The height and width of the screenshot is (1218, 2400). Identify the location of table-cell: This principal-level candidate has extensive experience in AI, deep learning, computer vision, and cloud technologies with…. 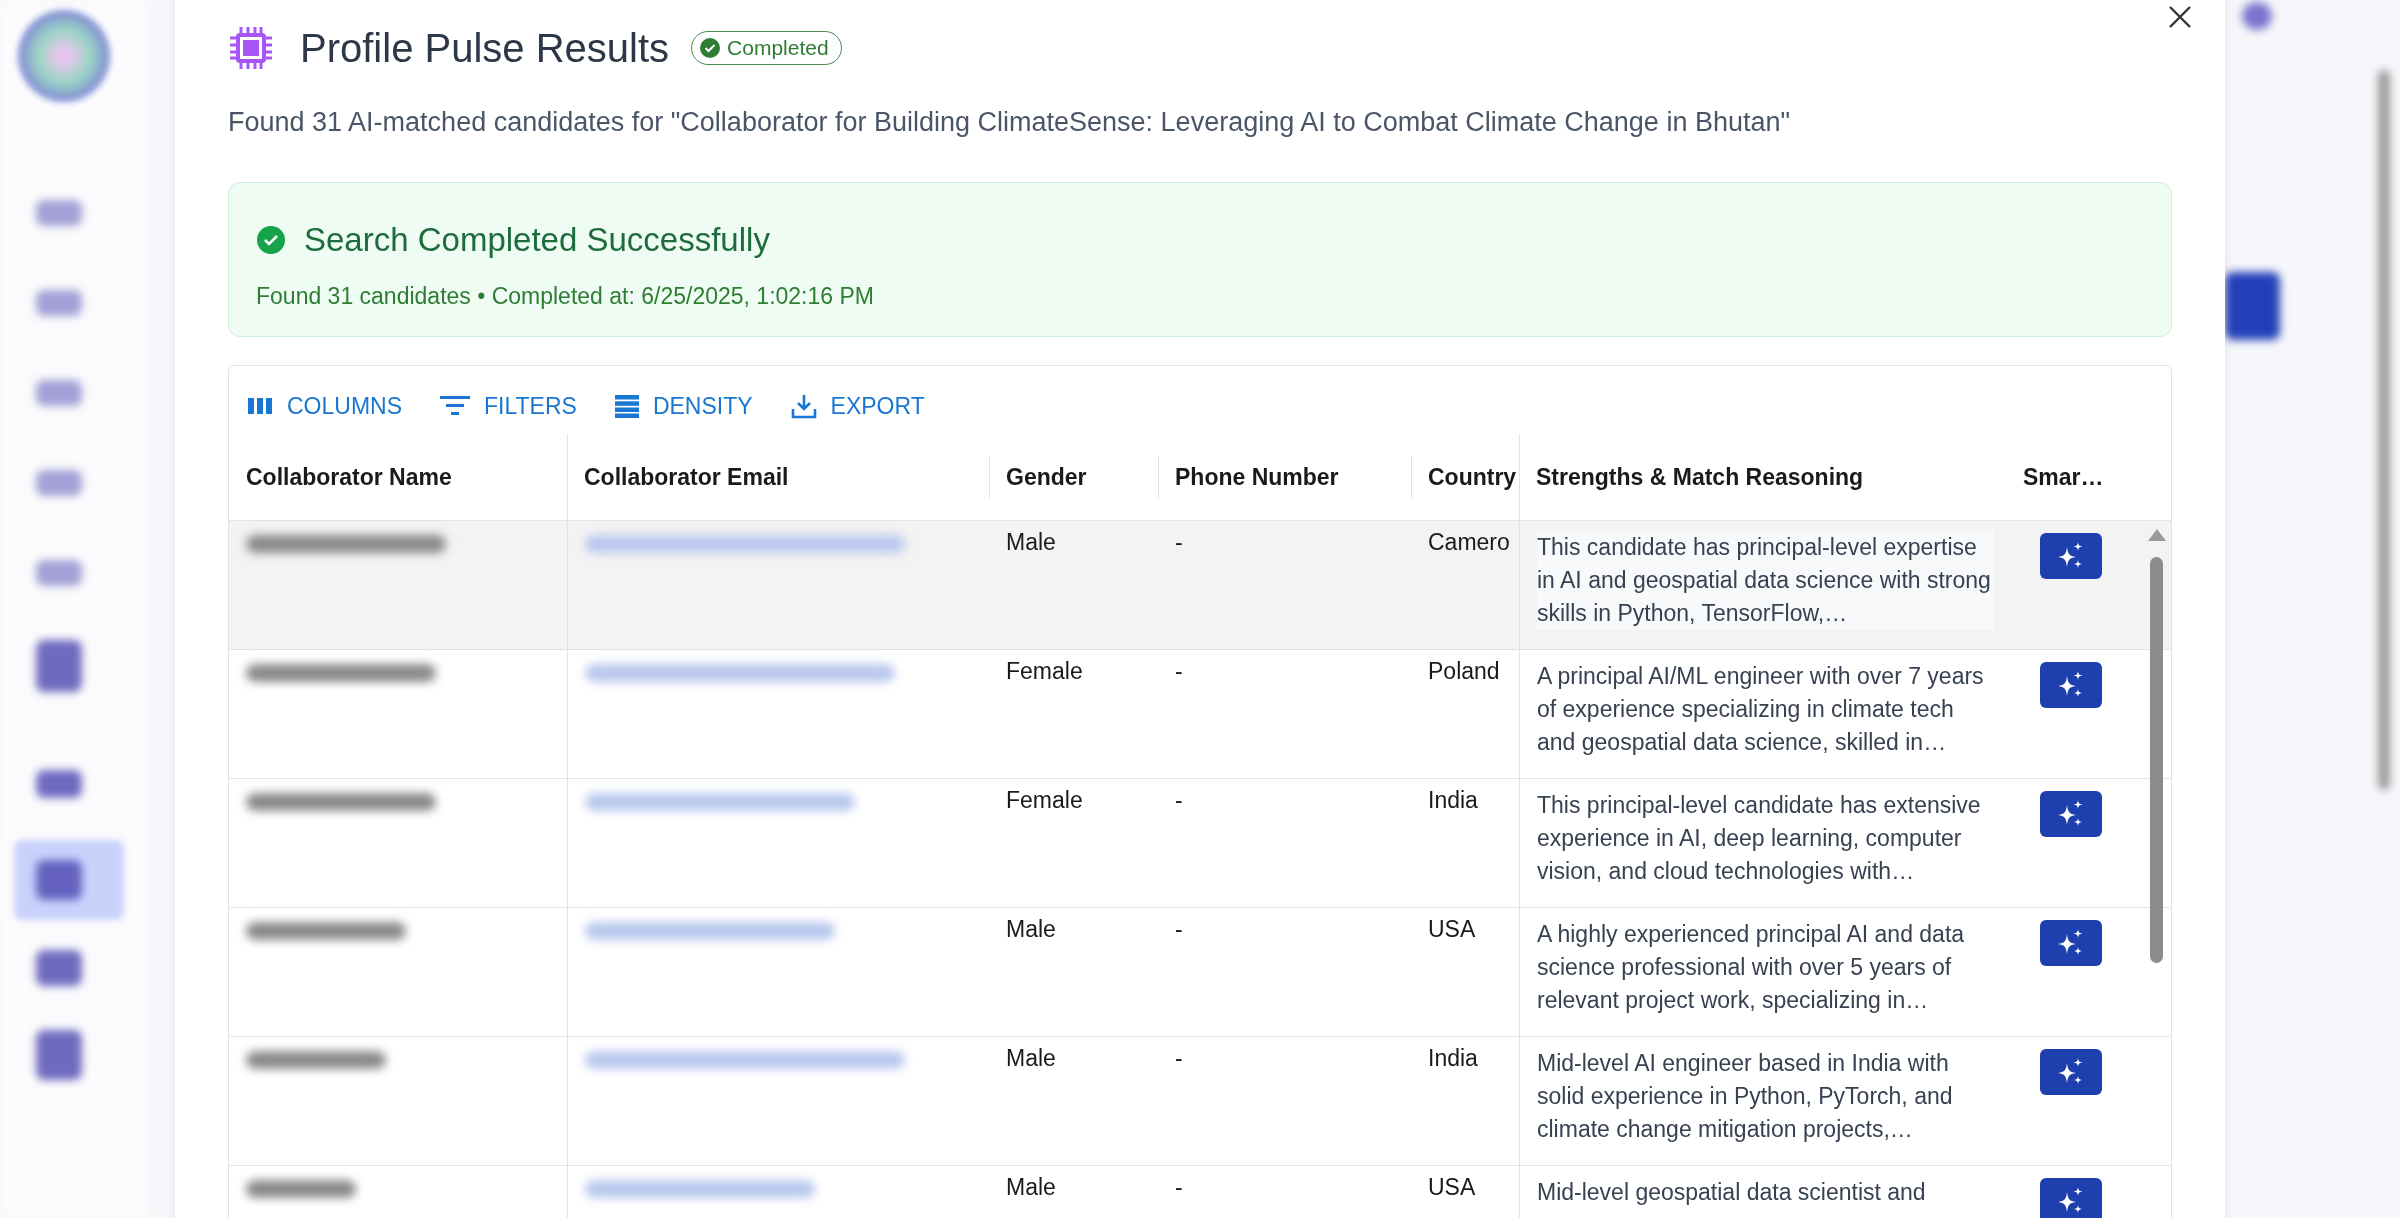
(1759, 838).